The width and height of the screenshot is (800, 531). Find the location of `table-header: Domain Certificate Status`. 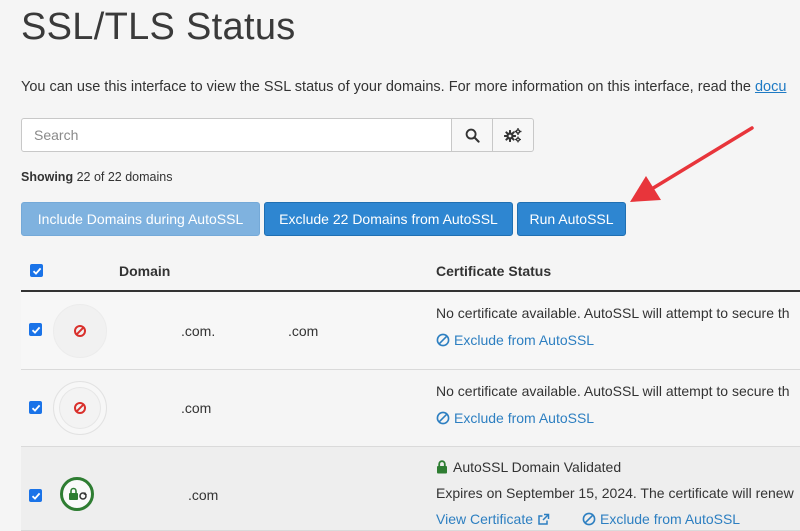

table-header: Domain Certificate Status is located at coordinates (410, 272).